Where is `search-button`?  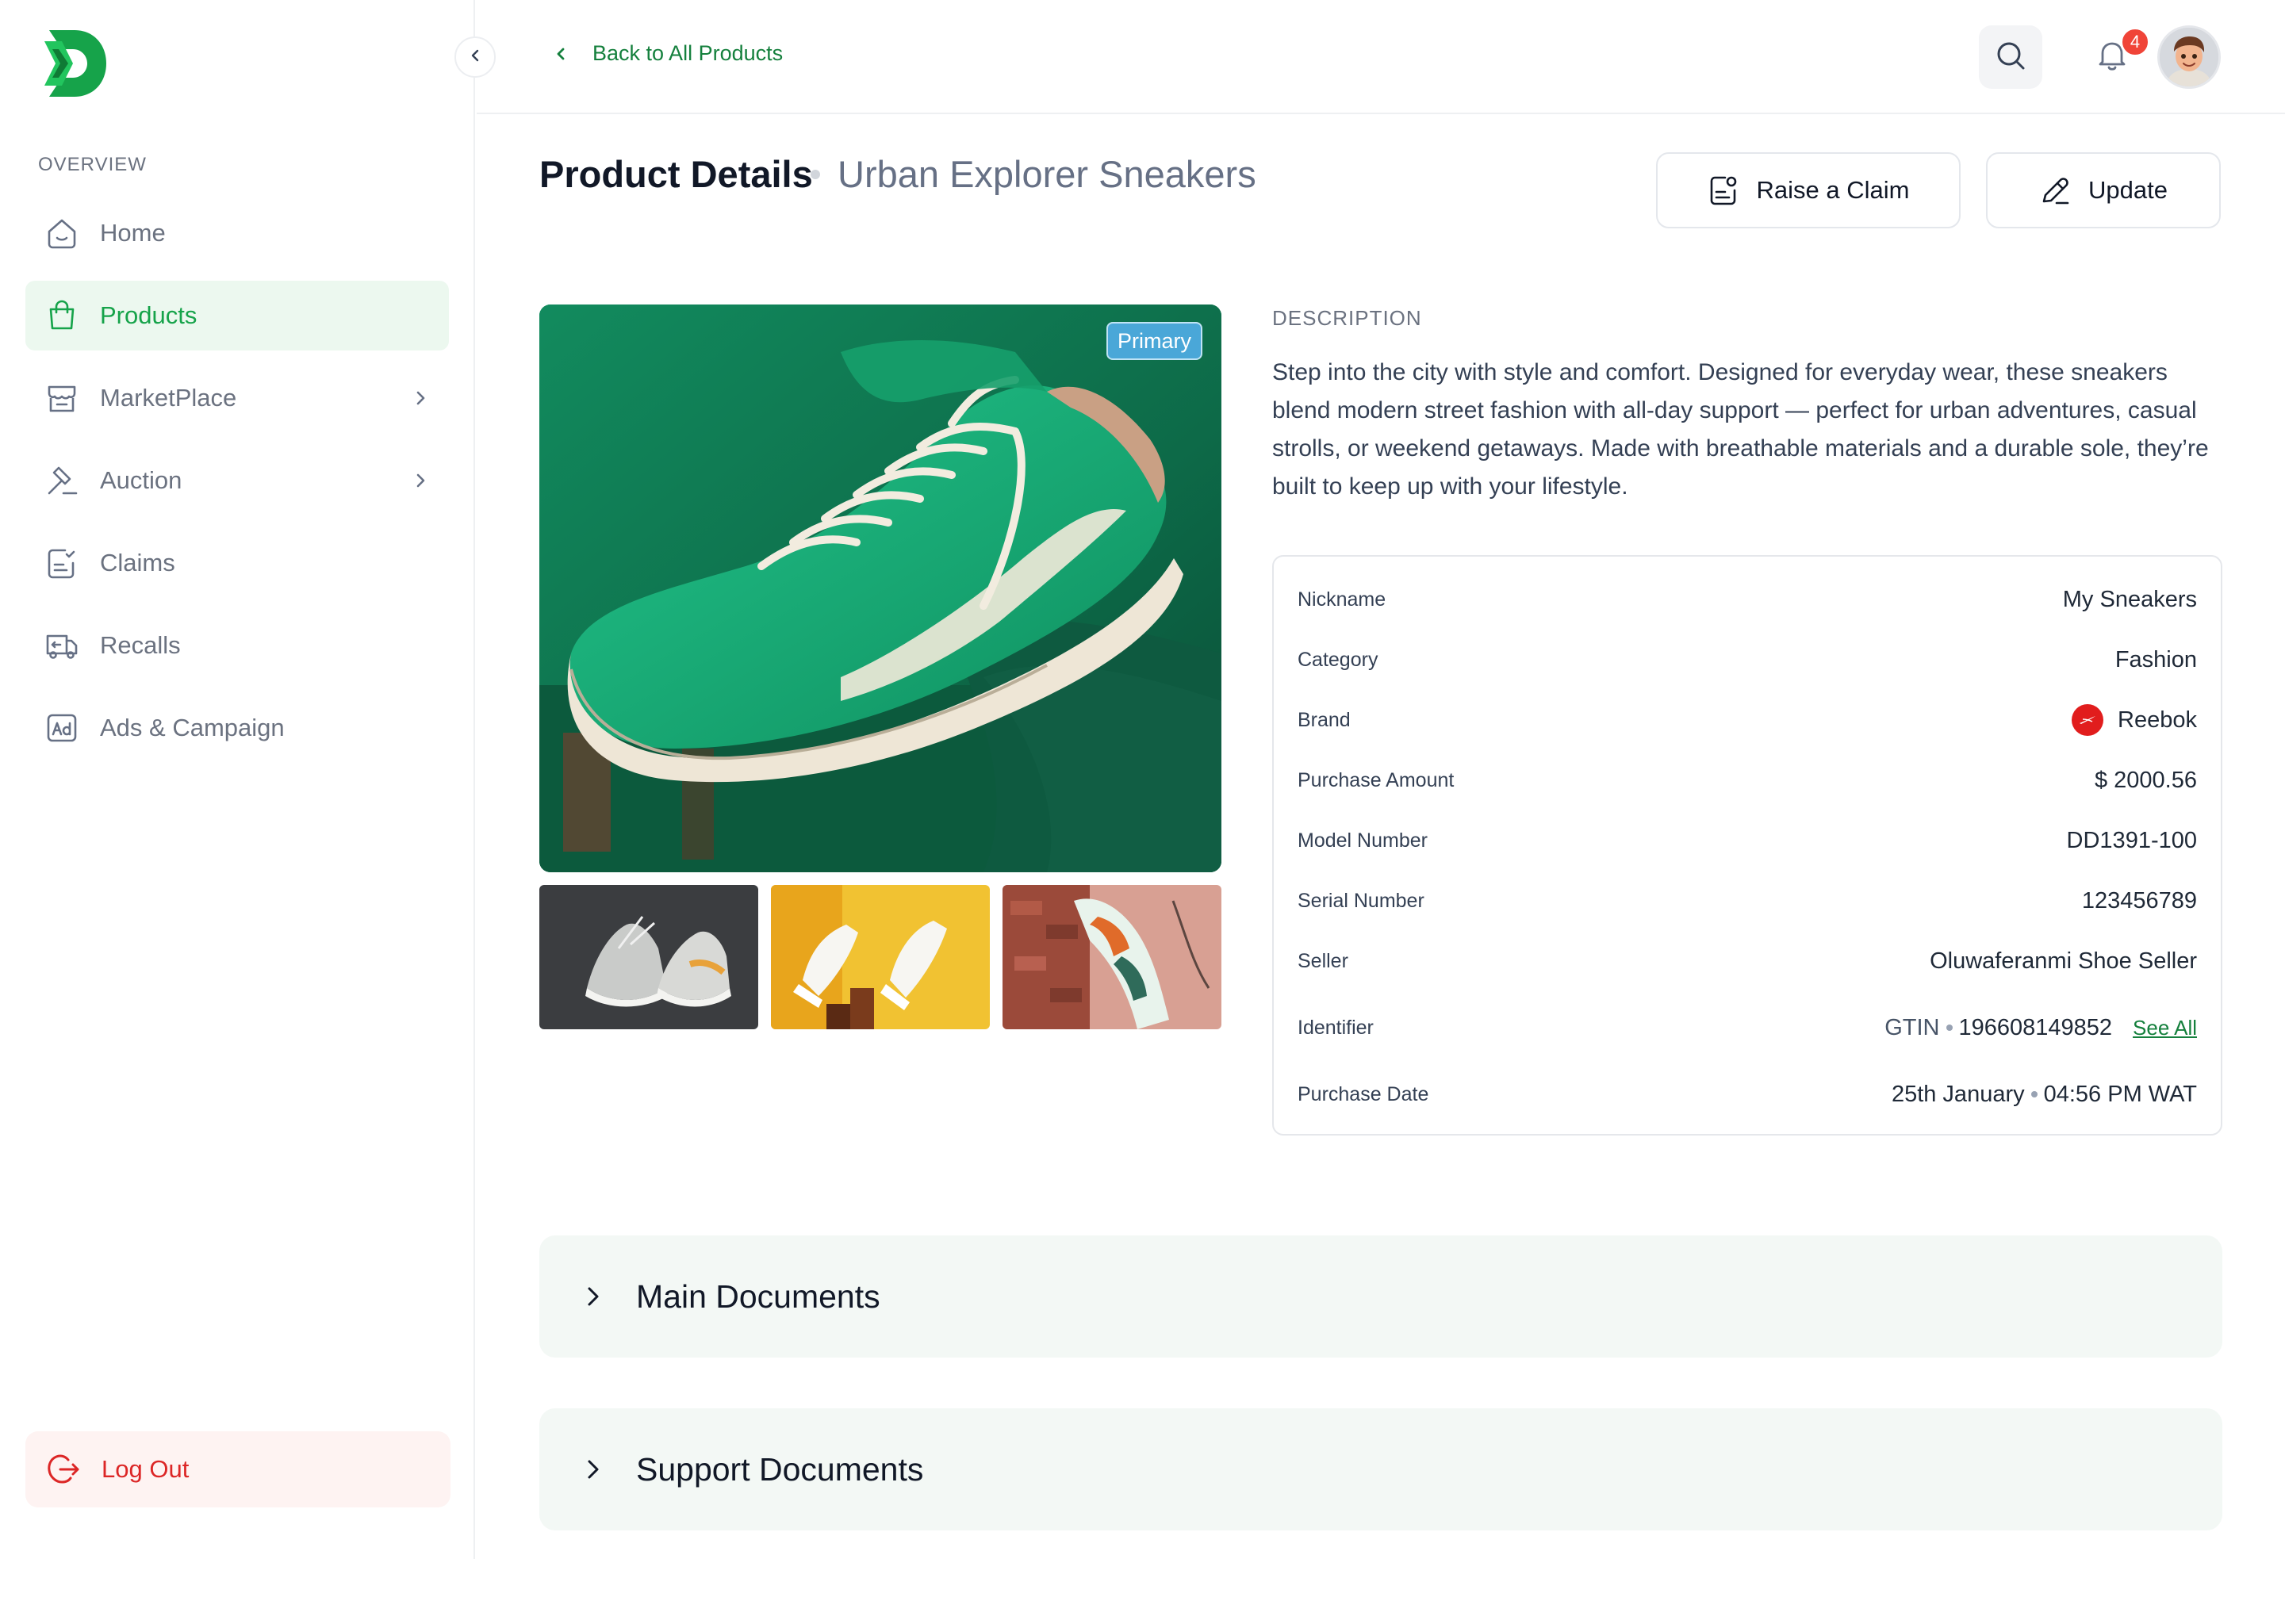
search-button is located at coordinates (2010, 57).